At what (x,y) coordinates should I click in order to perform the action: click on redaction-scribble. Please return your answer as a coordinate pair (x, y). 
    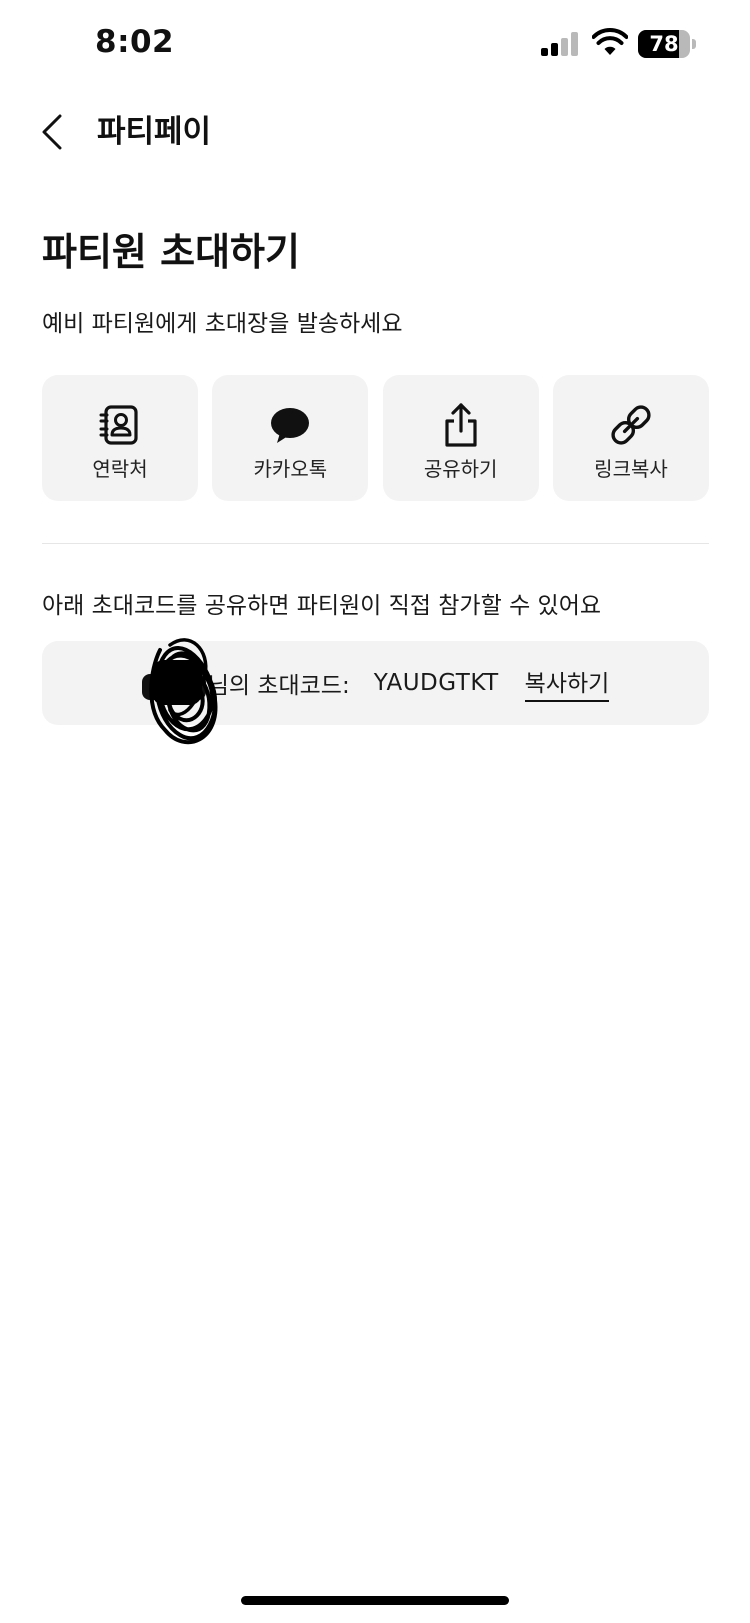
    Looking at the image, I should click on (183, 691).